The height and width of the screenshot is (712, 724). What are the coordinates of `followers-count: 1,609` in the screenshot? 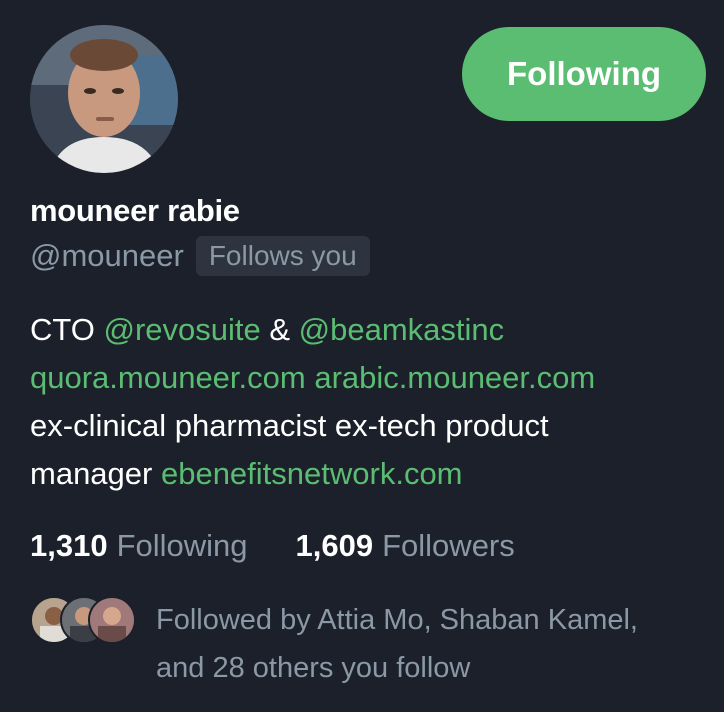 It's located at (334, 545).